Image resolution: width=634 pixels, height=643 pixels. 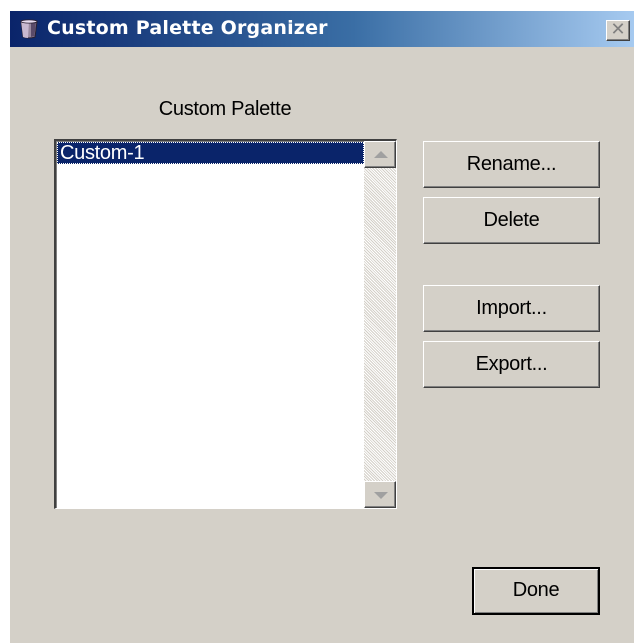 I want to click on close-icon: ✕, so click(x=618, y=29).